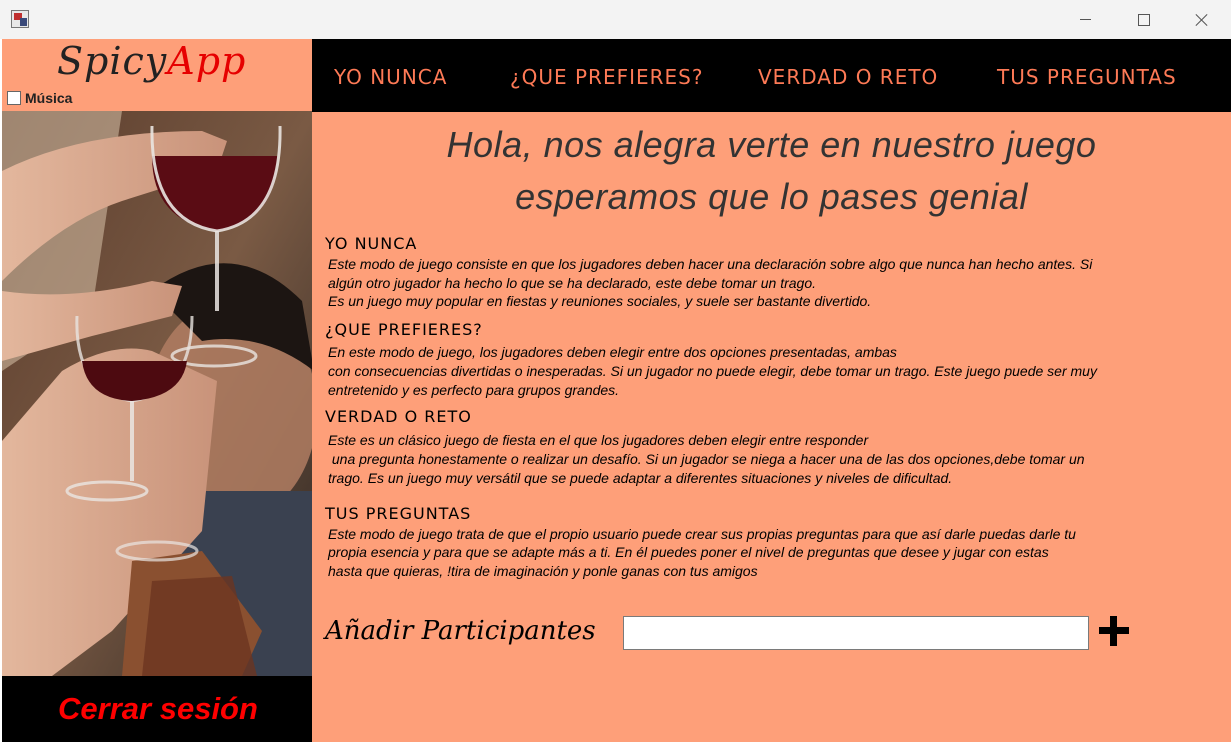  I want to click on logo-word-spicy: Spicy, so click(112, 61).